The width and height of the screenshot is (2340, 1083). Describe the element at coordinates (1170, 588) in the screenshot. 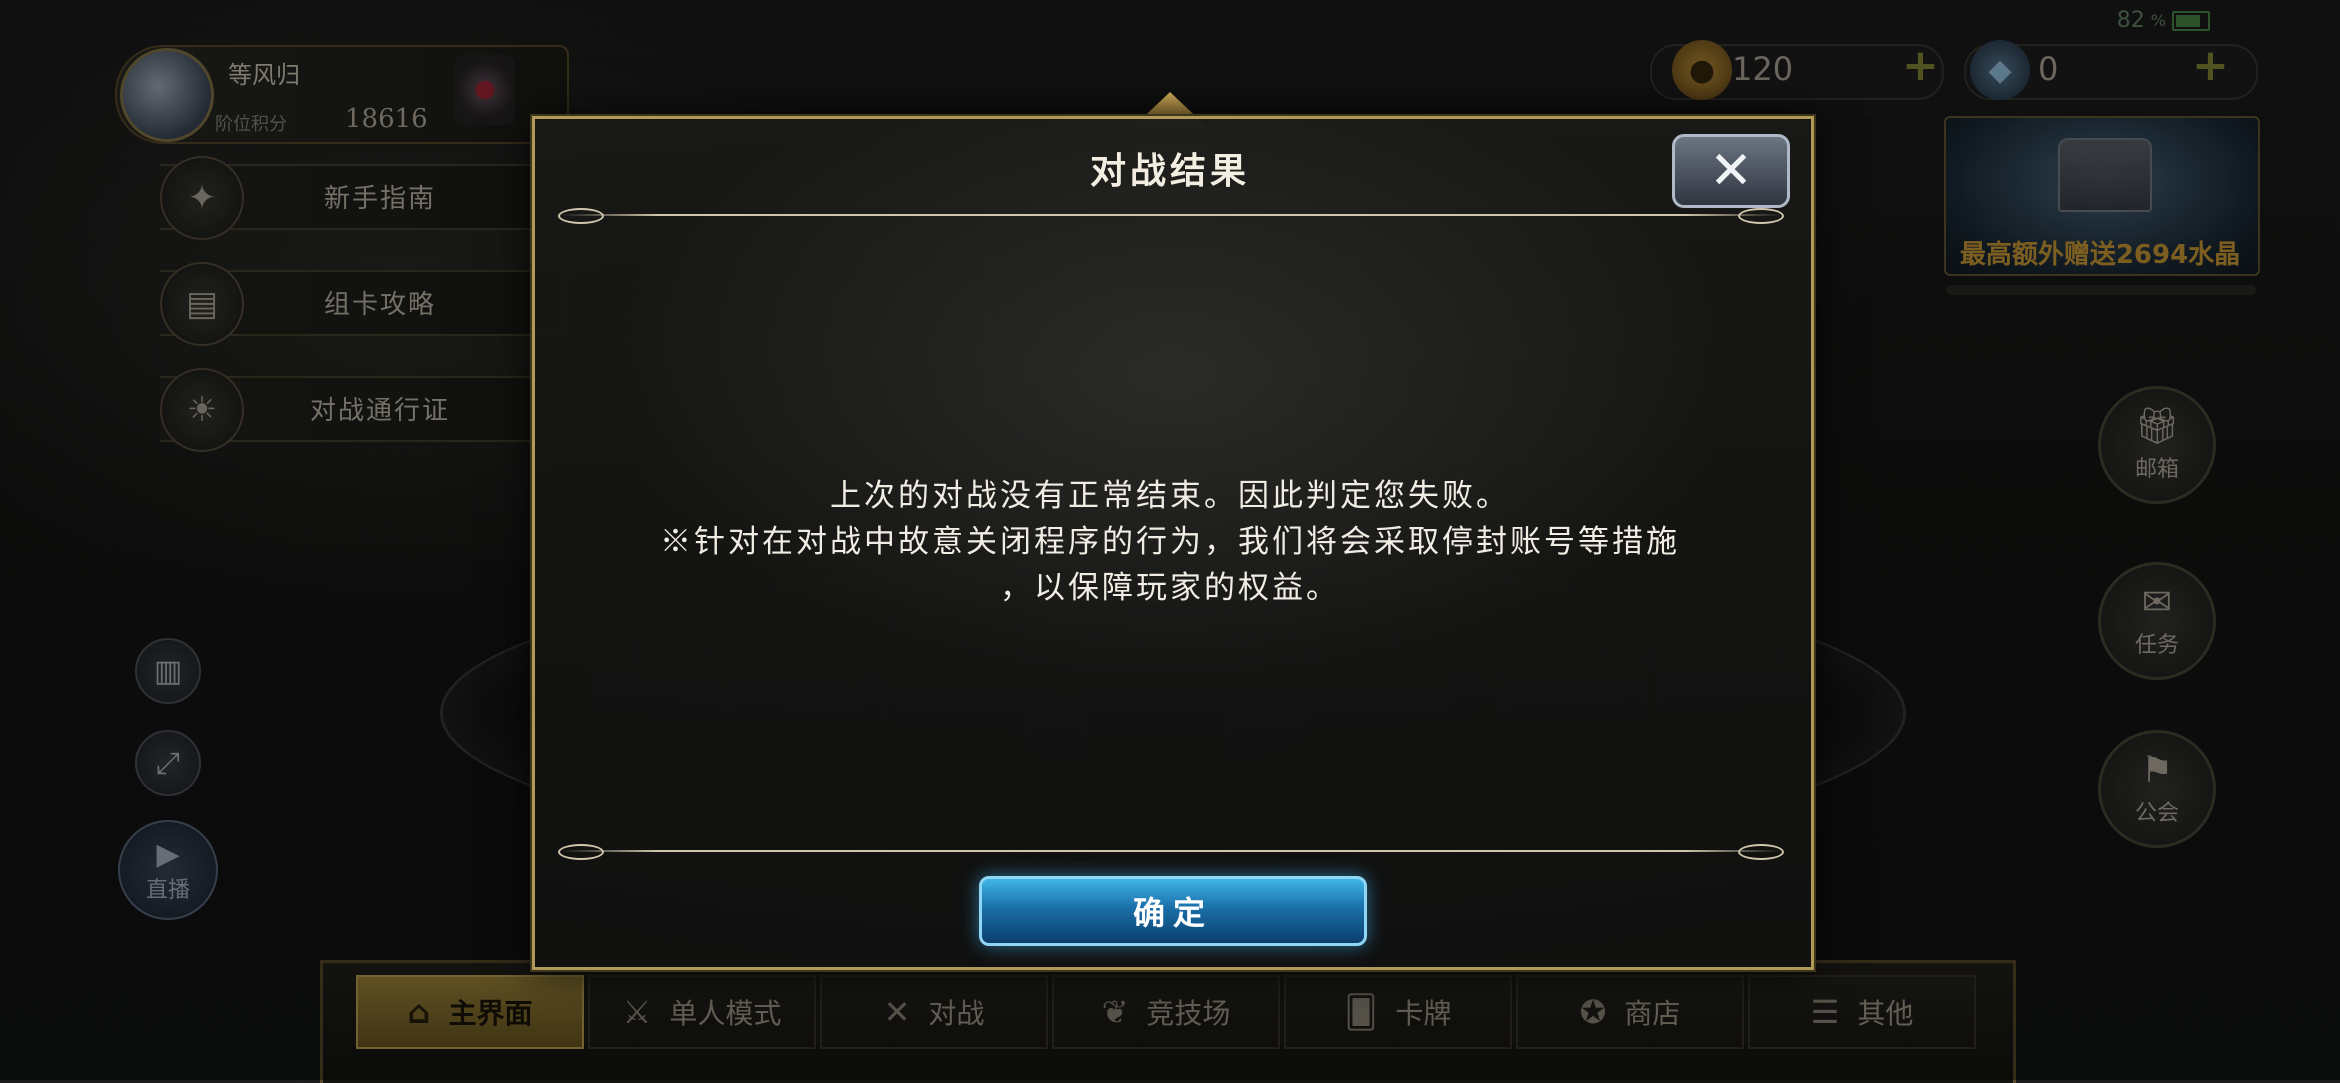

I see `message-line-3: ，以保障玩家的权益。` at that location.